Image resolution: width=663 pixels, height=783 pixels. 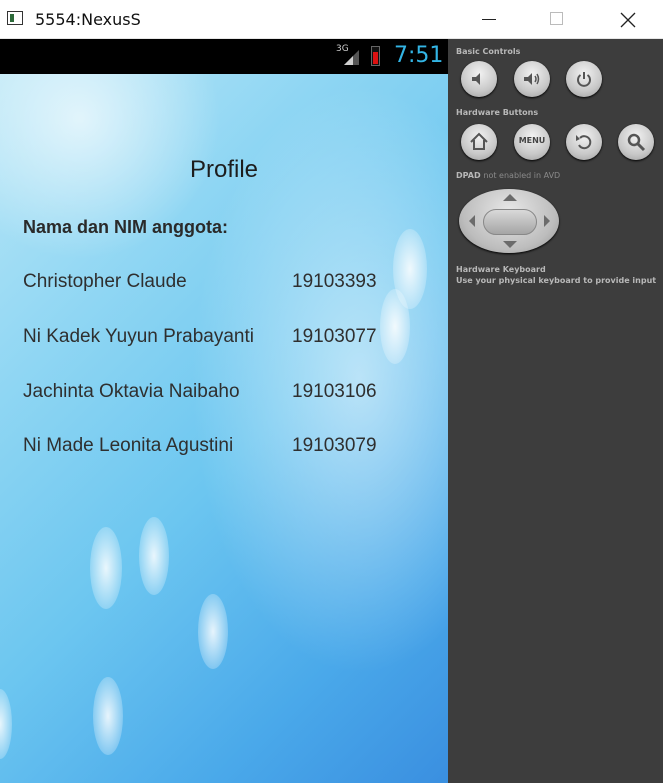 I want to click on dpad, so click(x=509, y=221).